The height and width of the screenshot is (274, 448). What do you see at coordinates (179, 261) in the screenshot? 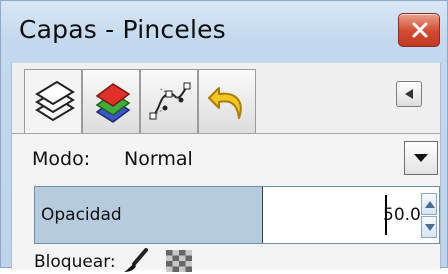
I see `alpha-lock-icon` at bounding box center [179, 261].